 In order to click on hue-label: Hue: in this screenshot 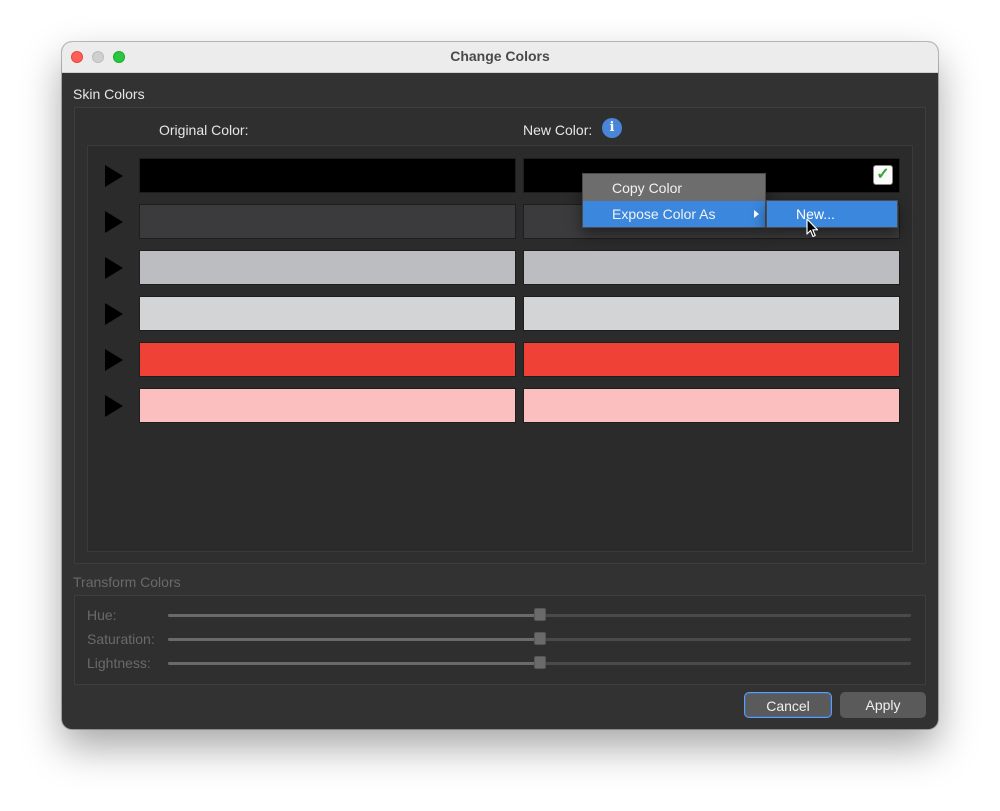, I will do `click(102, 615)`.